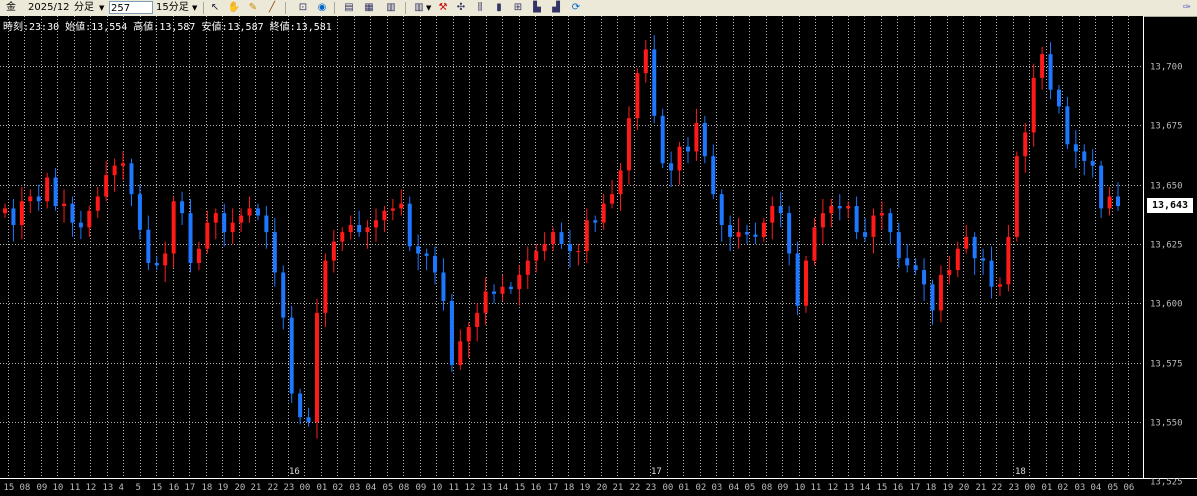 The width and height of the screenshot is (1197, 496). What do you see at coordinates (651, 488) in the screenshot?
I see `time-tick-label: 23` at bounding box center [651, 488].